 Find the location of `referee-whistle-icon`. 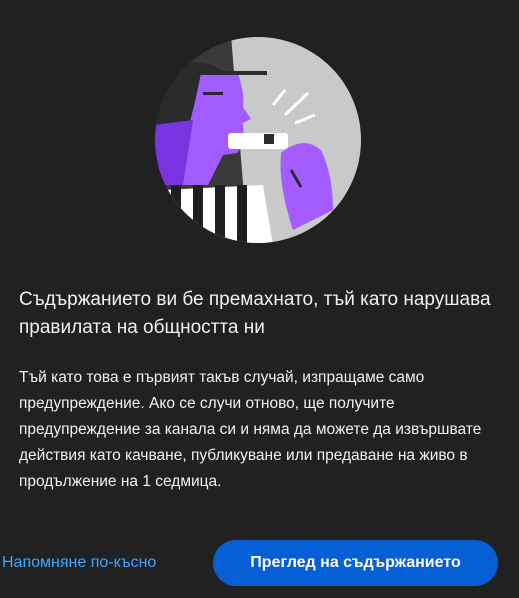

referee-whistle-icon is located at coordinates (258, 140).